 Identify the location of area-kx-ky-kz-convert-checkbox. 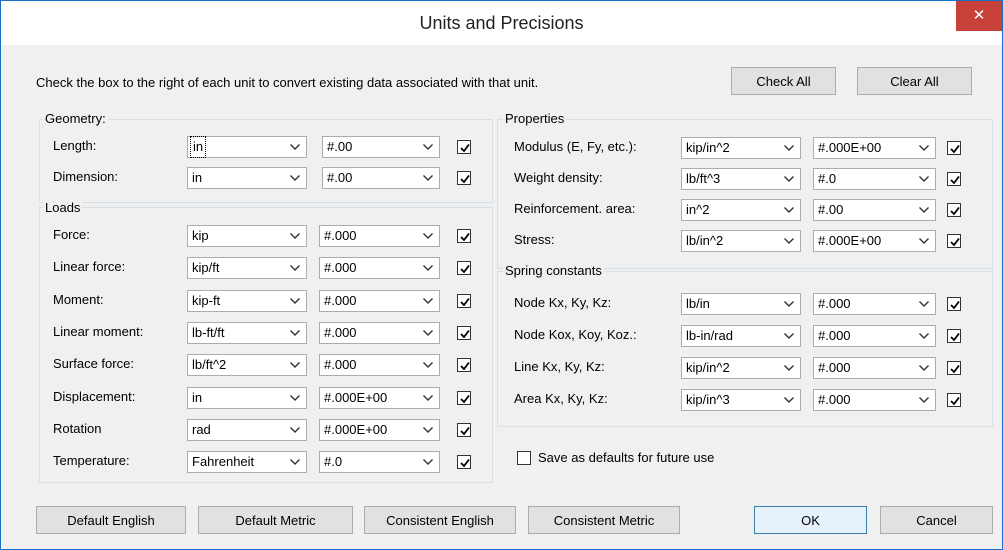
(954, 400).